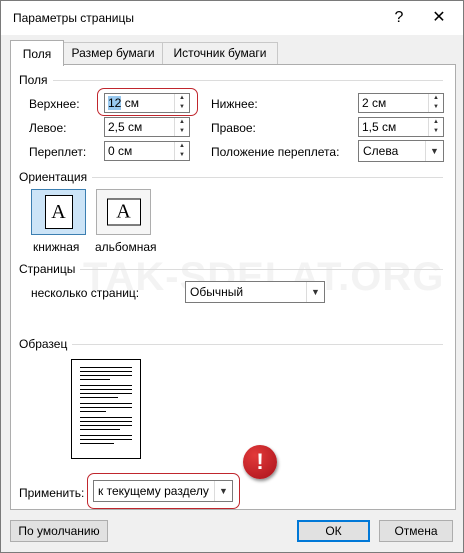 The image size is (464, 553). Describe the element at coordinates (163, 491) in the screenshot. I see `apply-to-highlight` at that location.